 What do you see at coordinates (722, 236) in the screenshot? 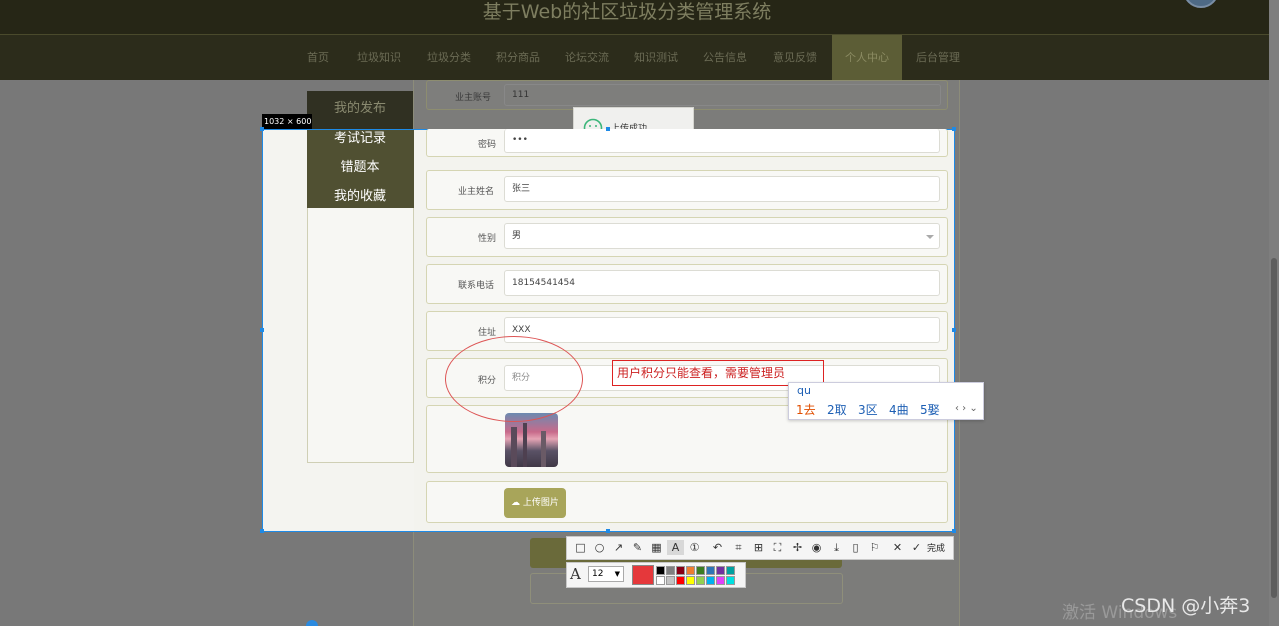
I see `gender-select: 男` at bounding box center [722, 236].